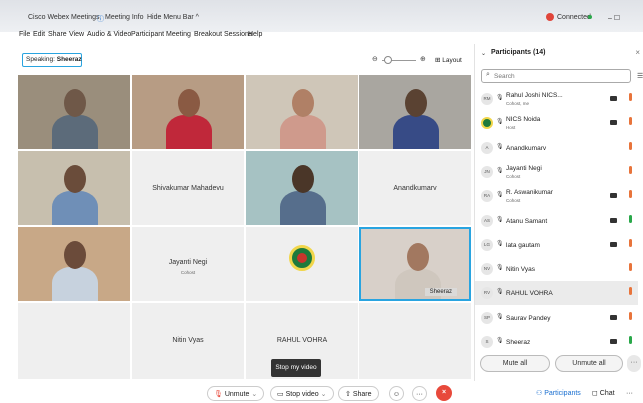 This screenshot has width=643, height=403. Describe the element at coordinates (487, 99) in the screenshot. I see `avatar: RM` at that location.